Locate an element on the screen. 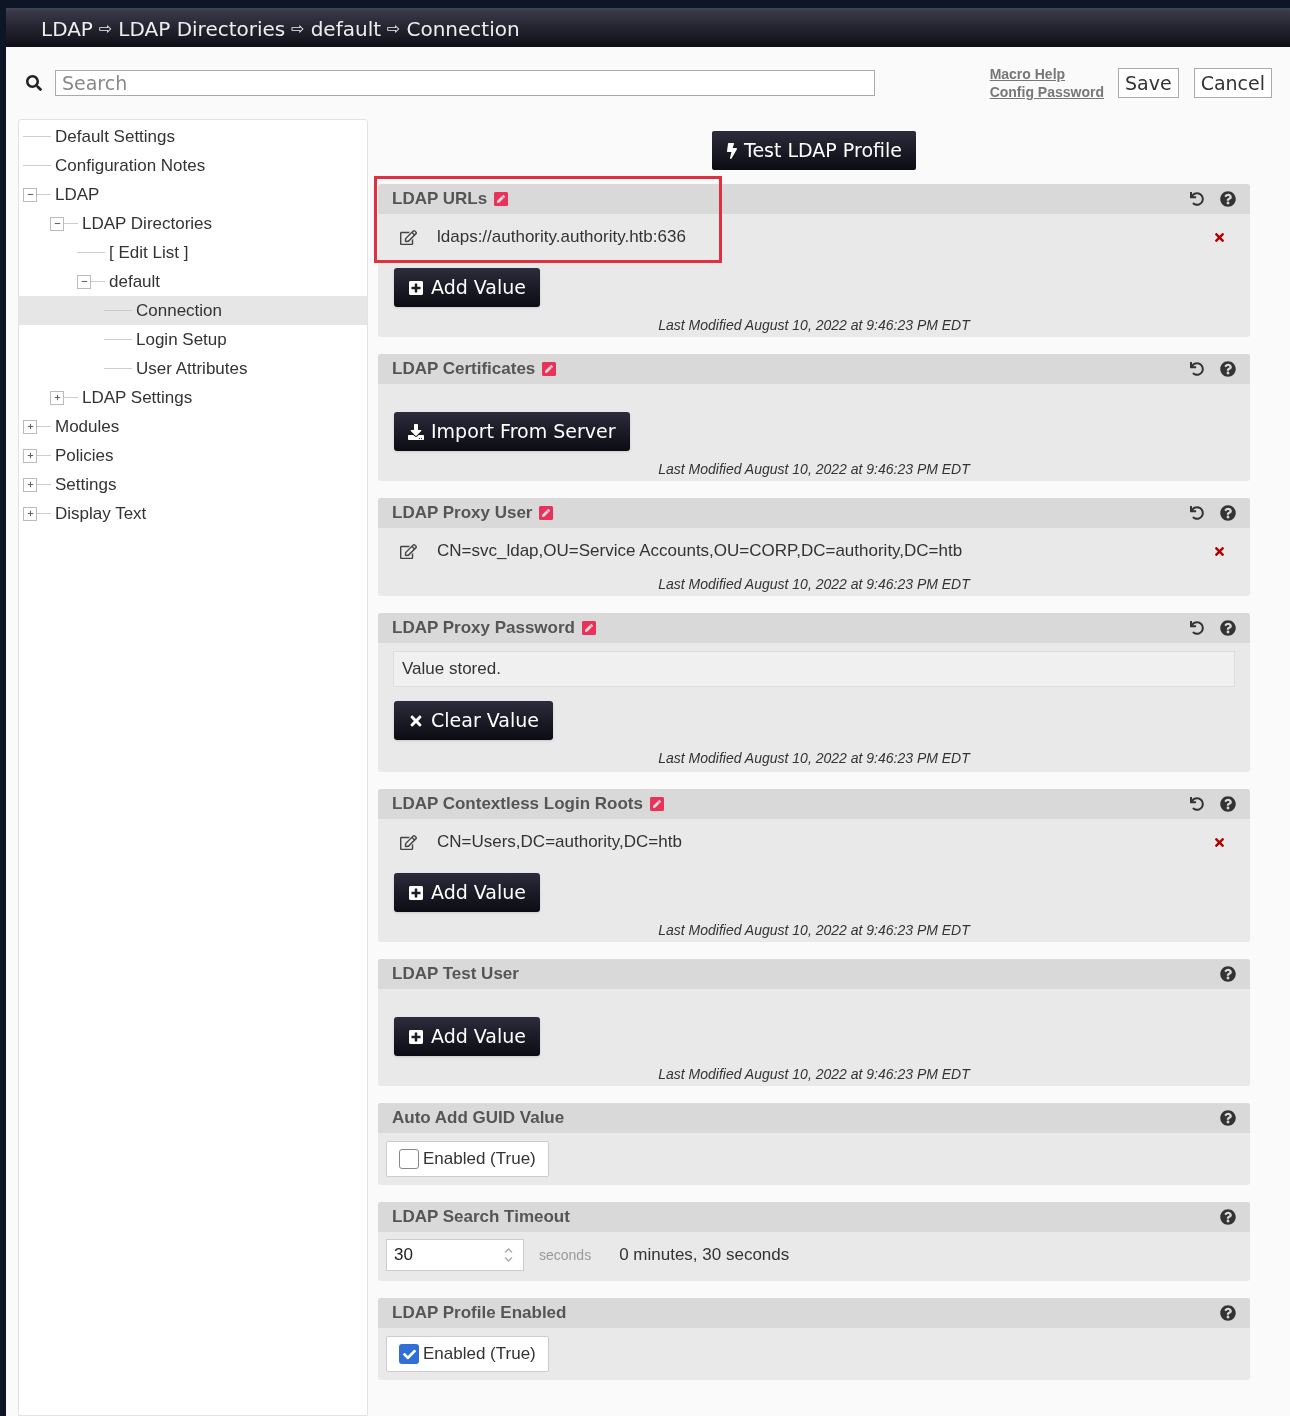 Image resolution: width=1290 pixels, height=1416 pixels. duration-text: 0 minutes, 30 seconds is located at coordinates (704, 1255).